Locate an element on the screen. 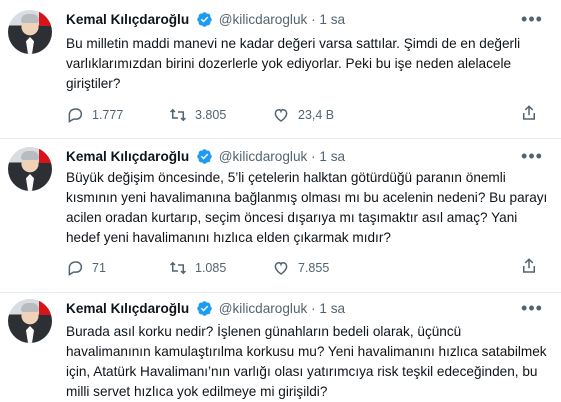 The height and width of the screenshot is (402, 561). reply-count: 1.777 is located at coordinates (108, 115).